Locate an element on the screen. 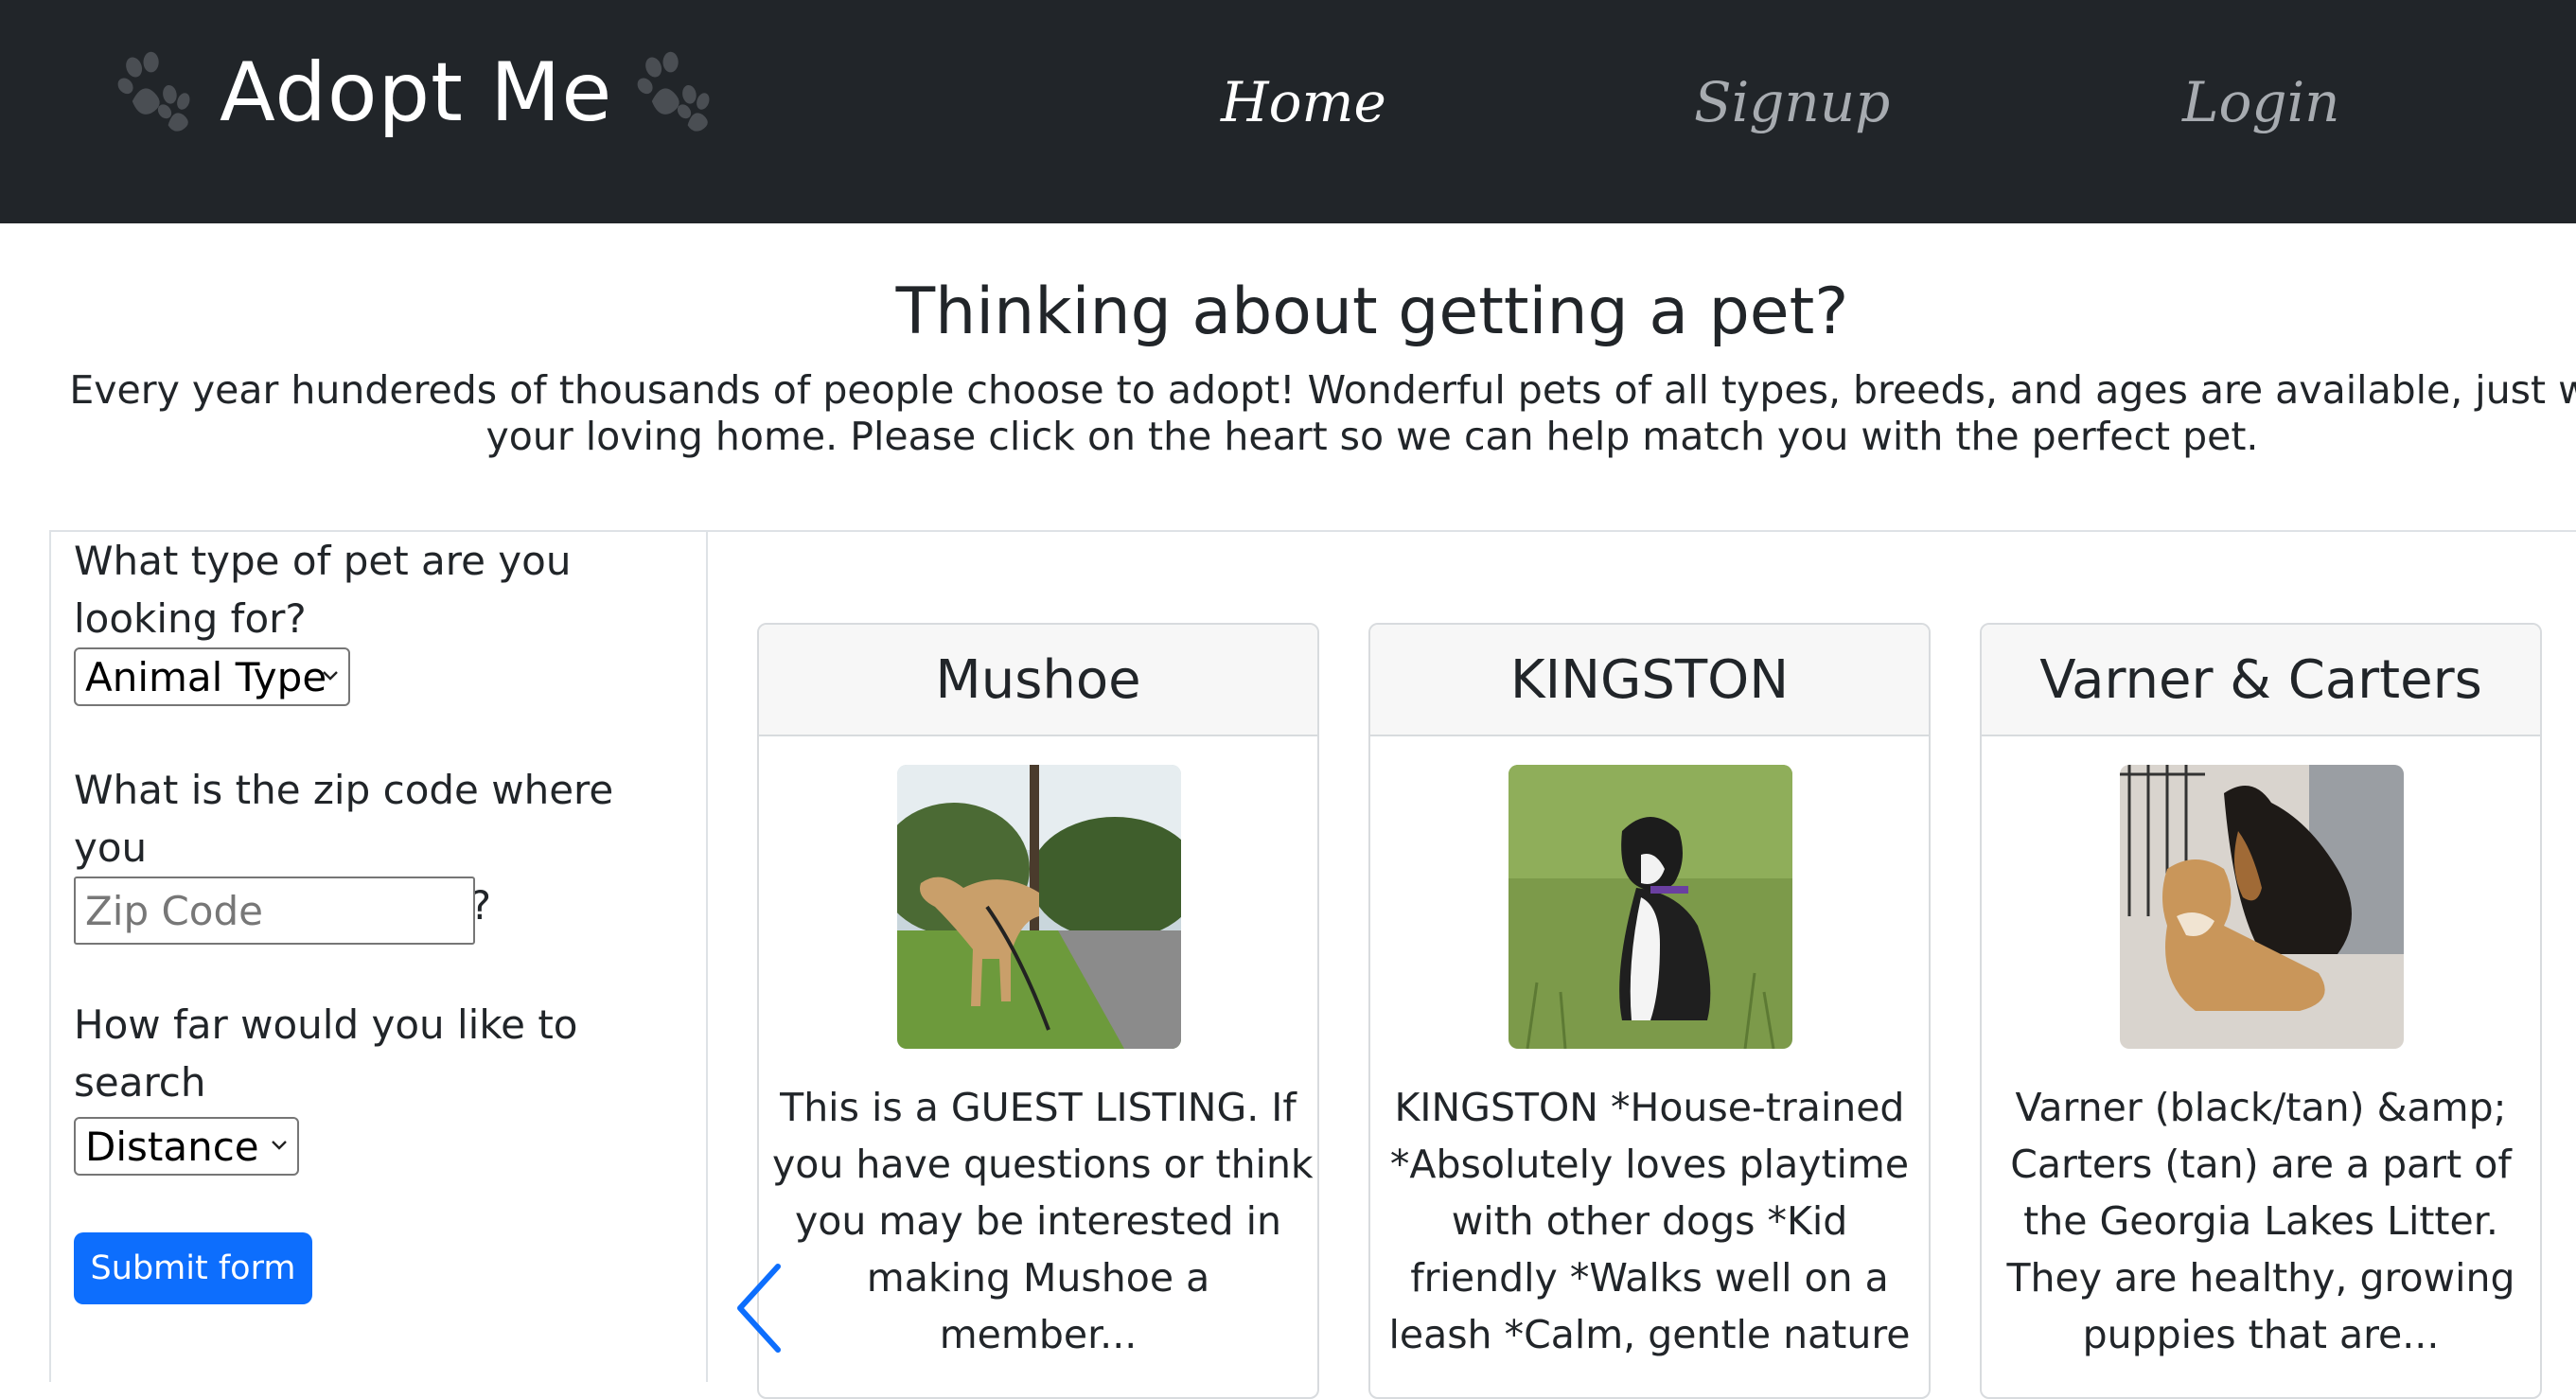 The height and width of the screenshot is (1399, 2576). submit-form-button: Submit form is located at coordinates (193, 1268).